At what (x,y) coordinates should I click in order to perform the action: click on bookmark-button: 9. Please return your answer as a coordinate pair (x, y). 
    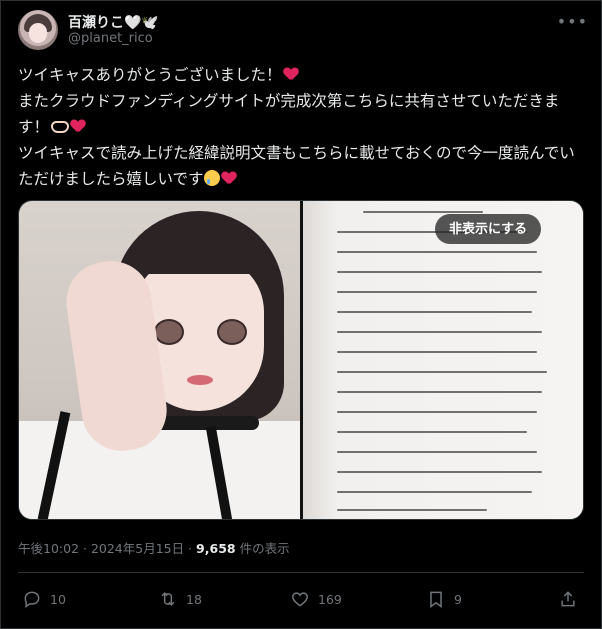
    Looking at the image, I should click on (444, 599).